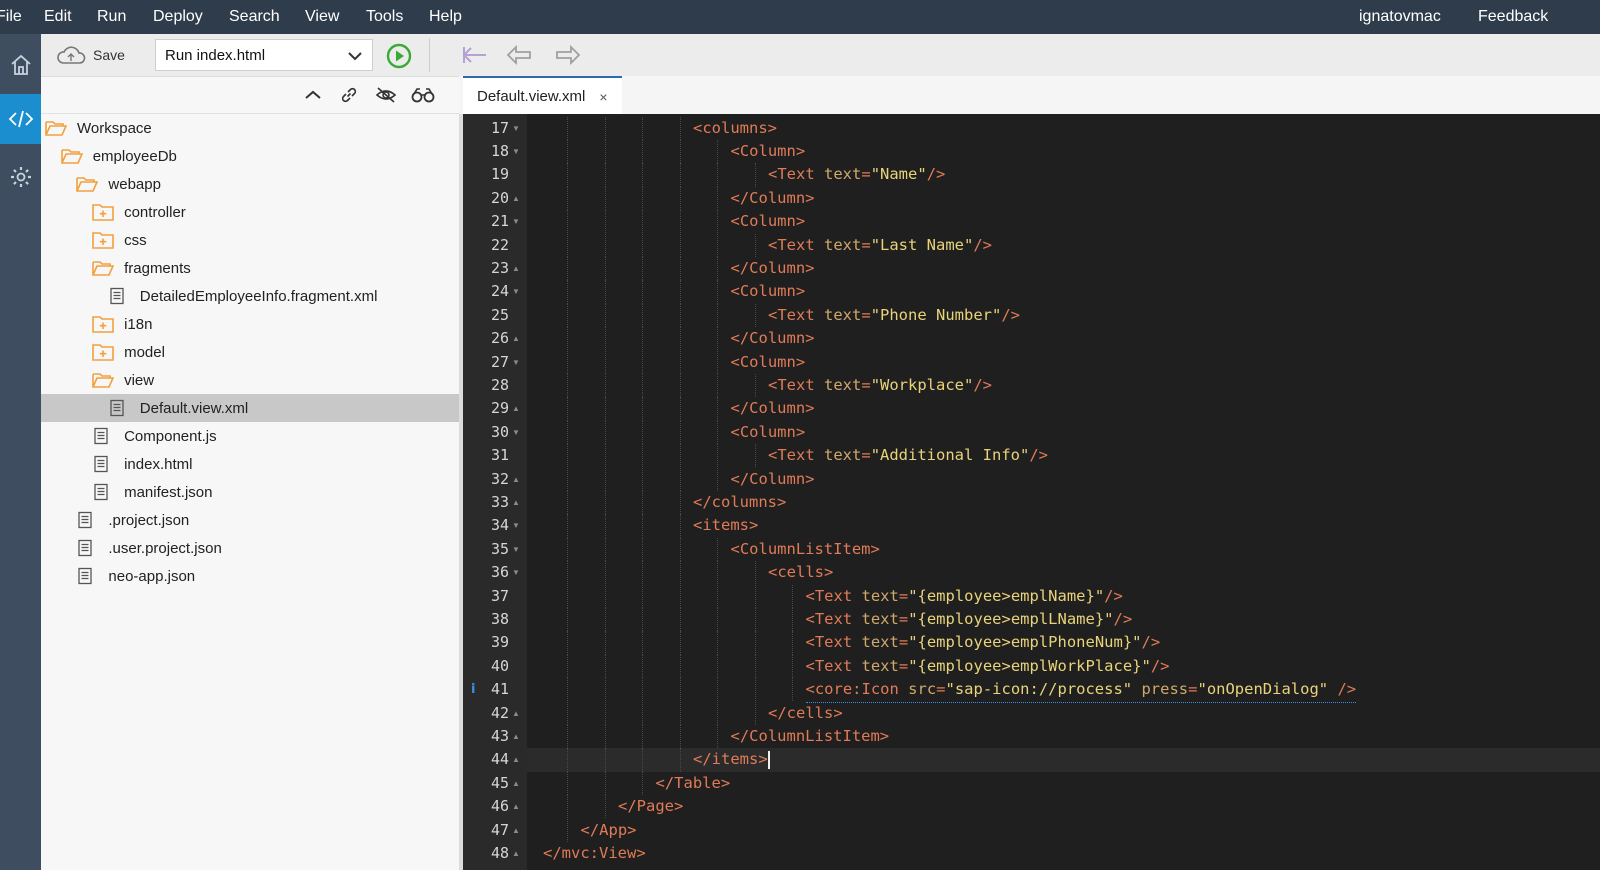 Image resolution: width=1600 pixels, height=870 pixels. I want to click on code-line: <Text text="{employee>emplLName}"/>, so click(1063, 619).